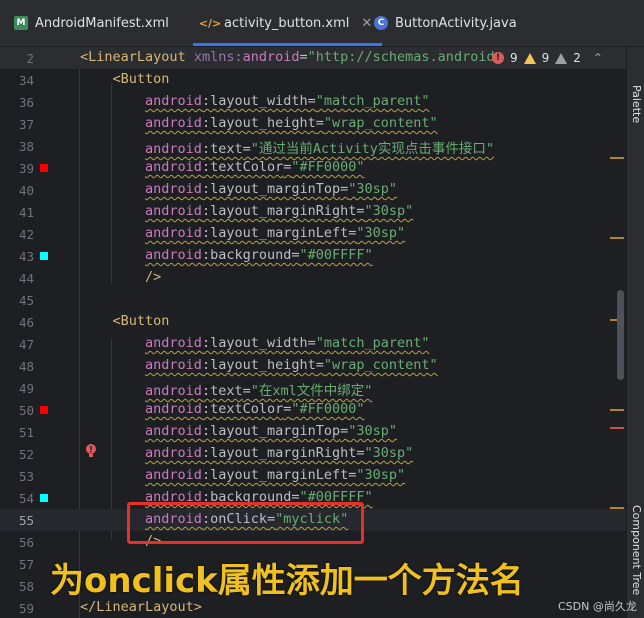 The image size is (644, 618). Describe the element at coordinates (319, 149) in the screenshot. I see `code-line: android:text="通过当前Activity实现点击事件接口"` at that location.